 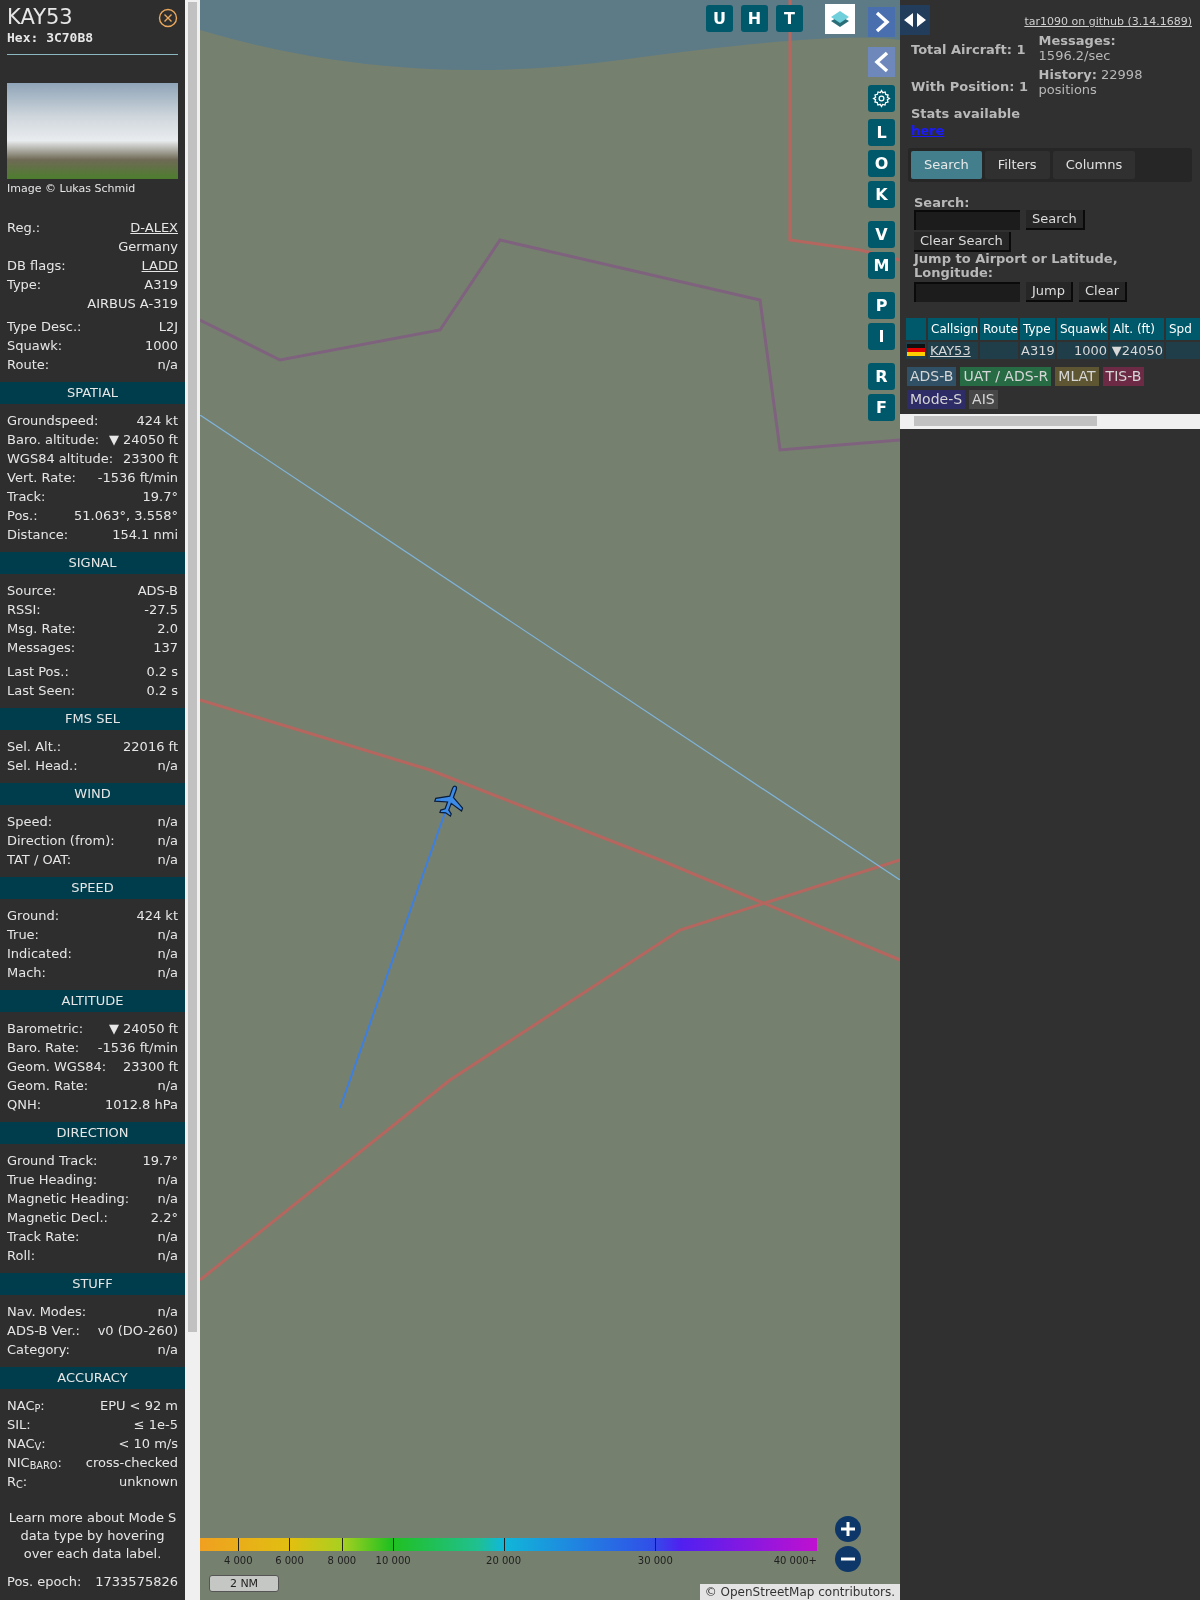 What do you see at coordinates (1016, 265) in the screenshot?
I see `jump-label: Jump to Airport or Latitude, Longitude:` at bounding box center [1016, 265].